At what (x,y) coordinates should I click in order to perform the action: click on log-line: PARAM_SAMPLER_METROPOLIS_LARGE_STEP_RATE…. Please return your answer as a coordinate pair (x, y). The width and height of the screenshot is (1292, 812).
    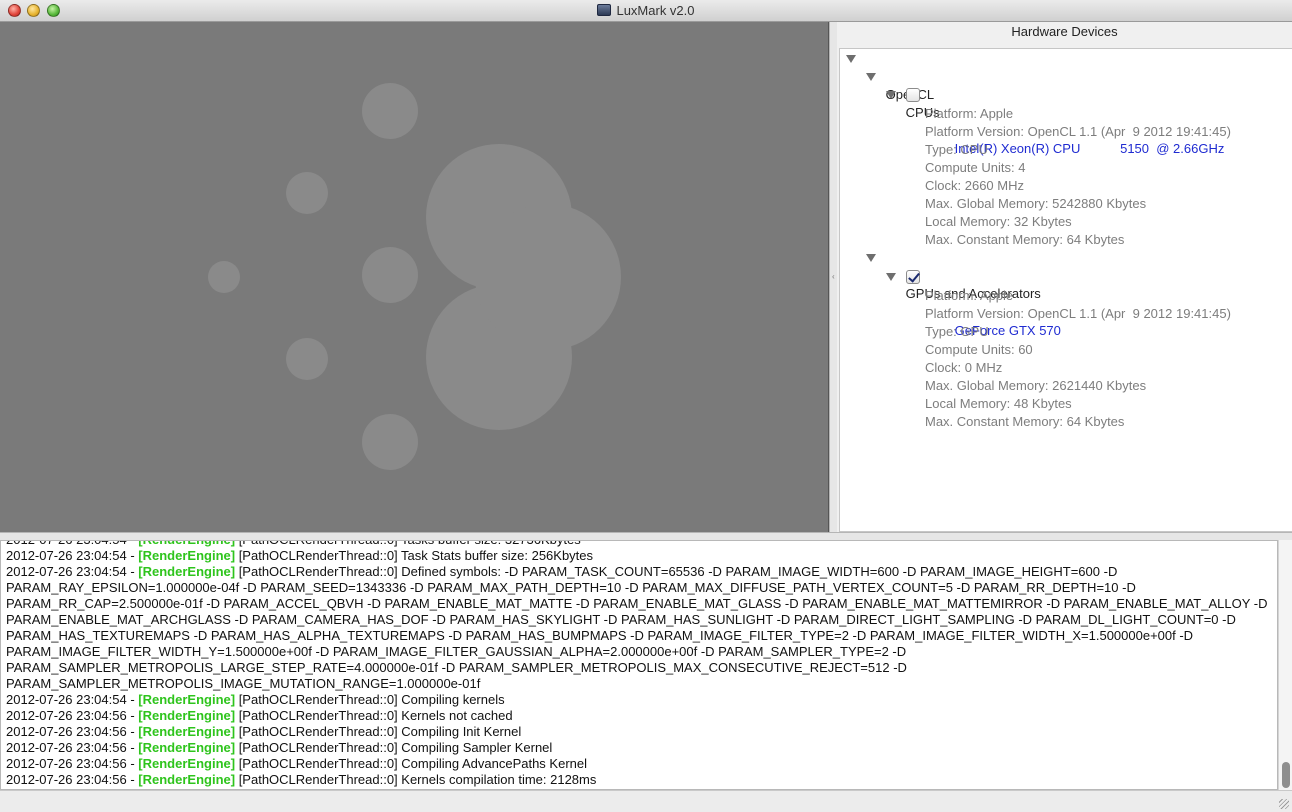
    Looking at the image, I should click on (636, 668).